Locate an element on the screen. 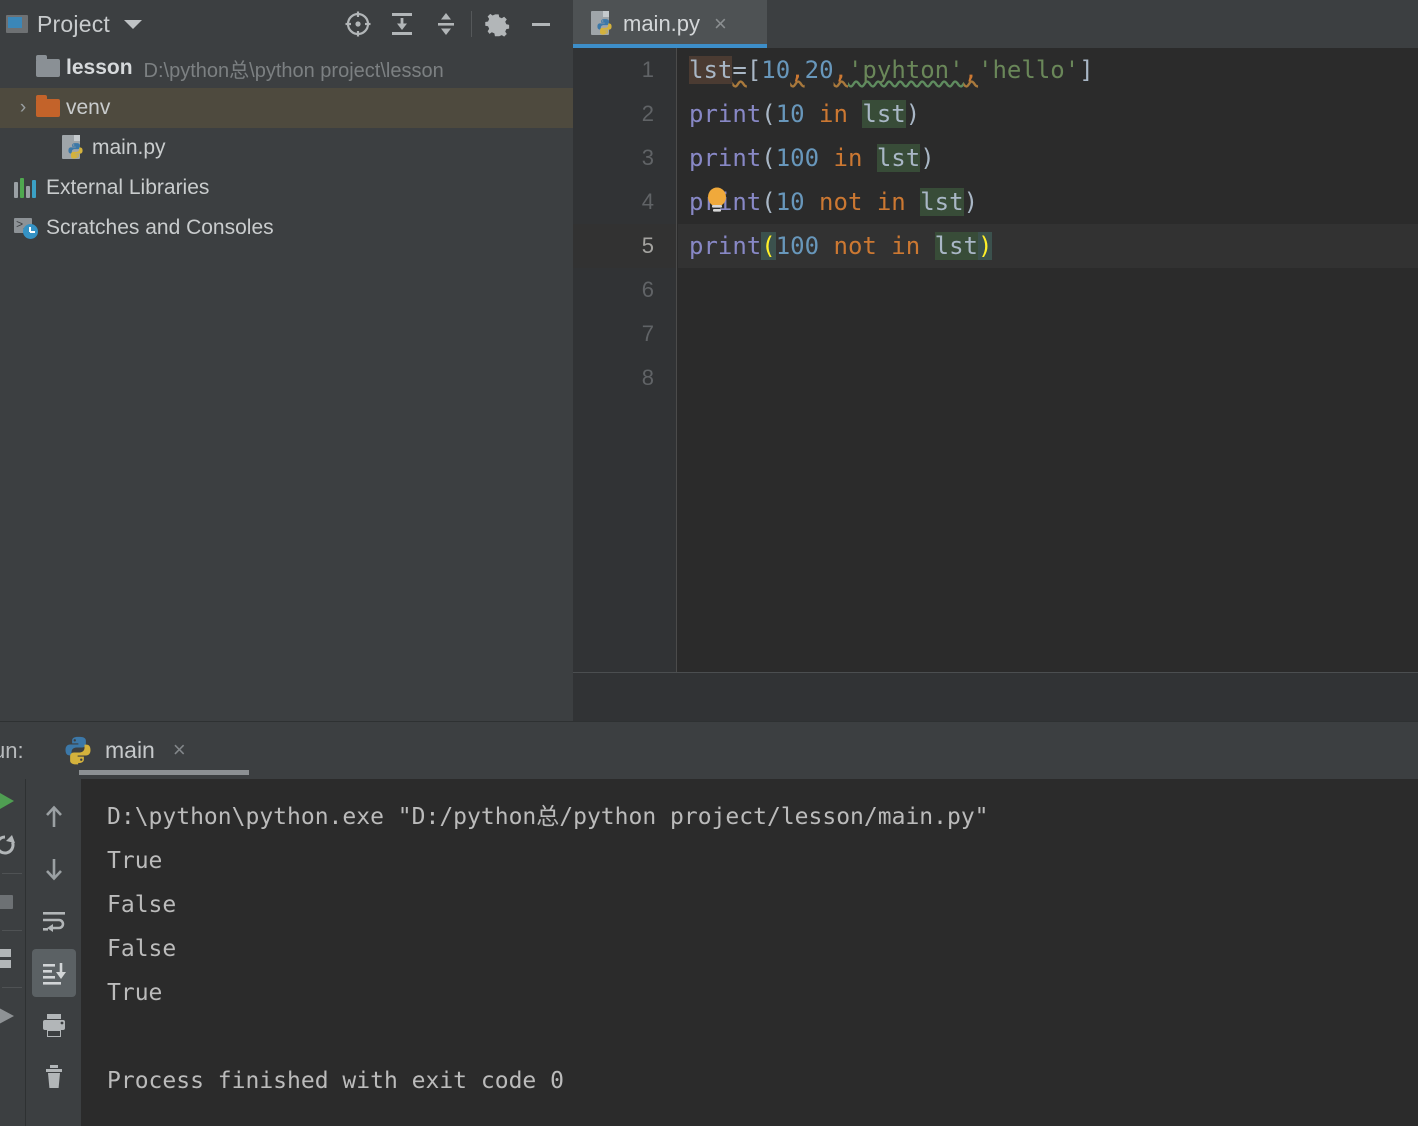  python-logo-icon is located at coordinates (75, 151).